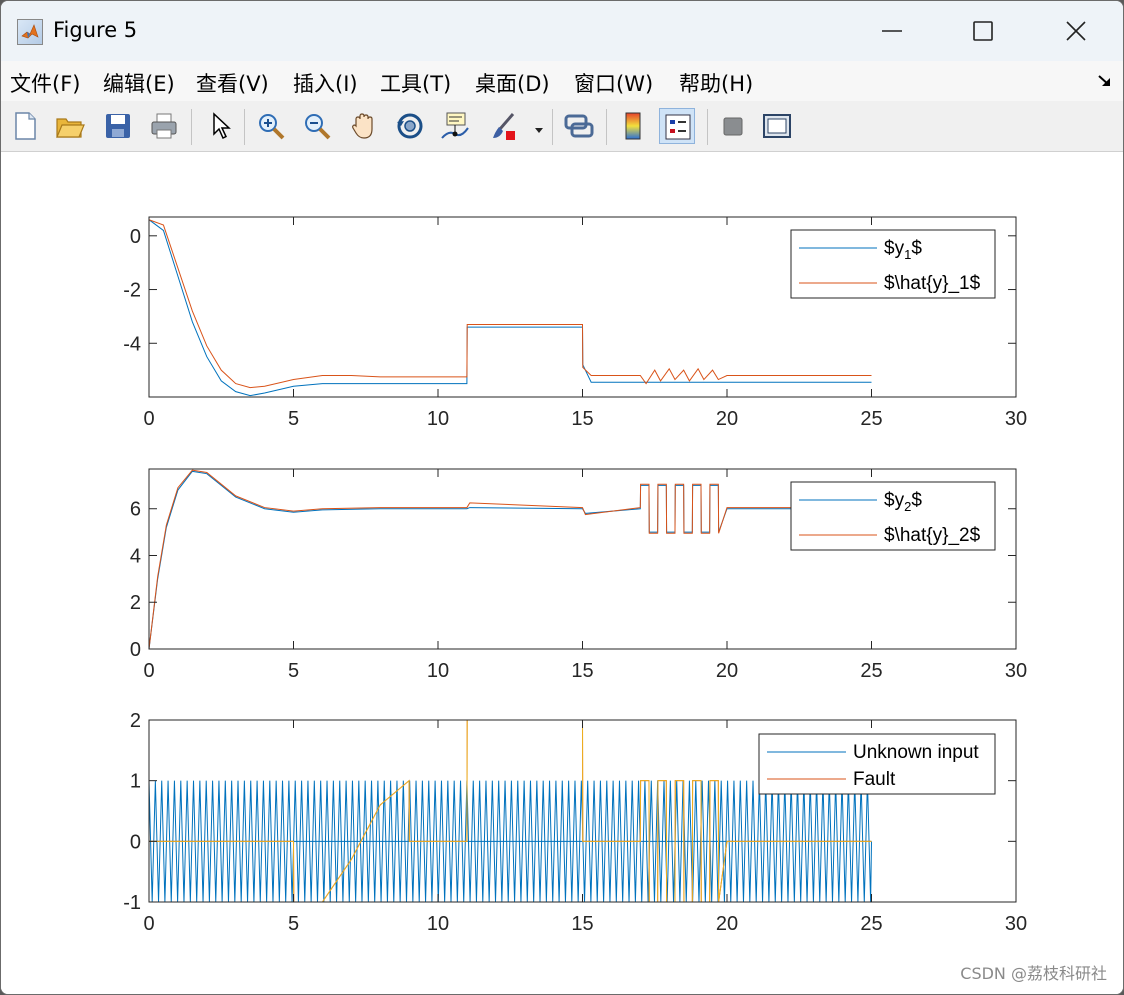 The width and height of the screenshot is (1124, 995). I want to click on matlab-logo-icon, so click(30, 32).